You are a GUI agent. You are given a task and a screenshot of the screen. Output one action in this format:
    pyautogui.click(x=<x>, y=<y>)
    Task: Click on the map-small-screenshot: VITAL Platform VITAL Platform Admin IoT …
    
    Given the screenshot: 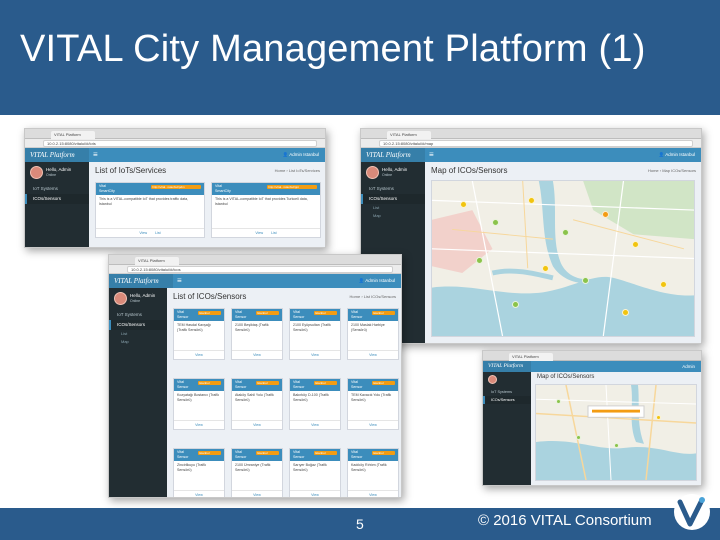 What is the action you would take?
    pyautogui.click(x=592, y=418)
    